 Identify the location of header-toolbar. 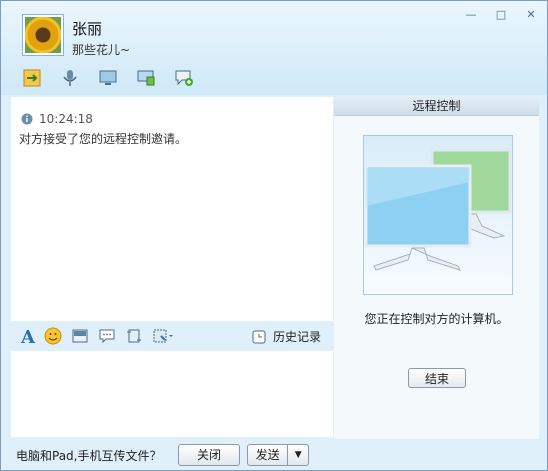
(108, 78).